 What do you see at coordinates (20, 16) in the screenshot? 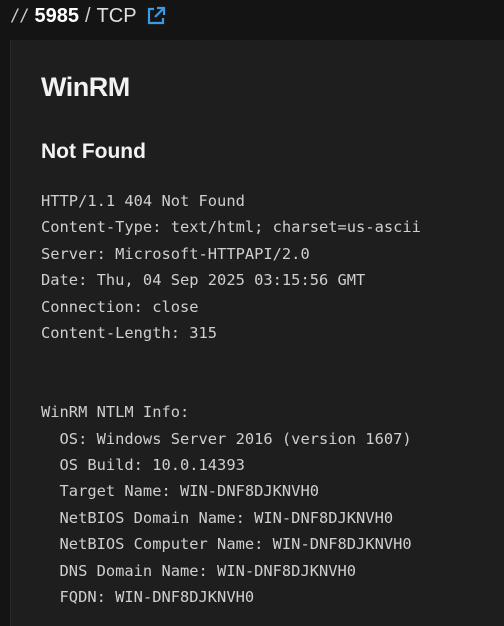
I see `comment-prefix: //` at bounding box center [20, 16].